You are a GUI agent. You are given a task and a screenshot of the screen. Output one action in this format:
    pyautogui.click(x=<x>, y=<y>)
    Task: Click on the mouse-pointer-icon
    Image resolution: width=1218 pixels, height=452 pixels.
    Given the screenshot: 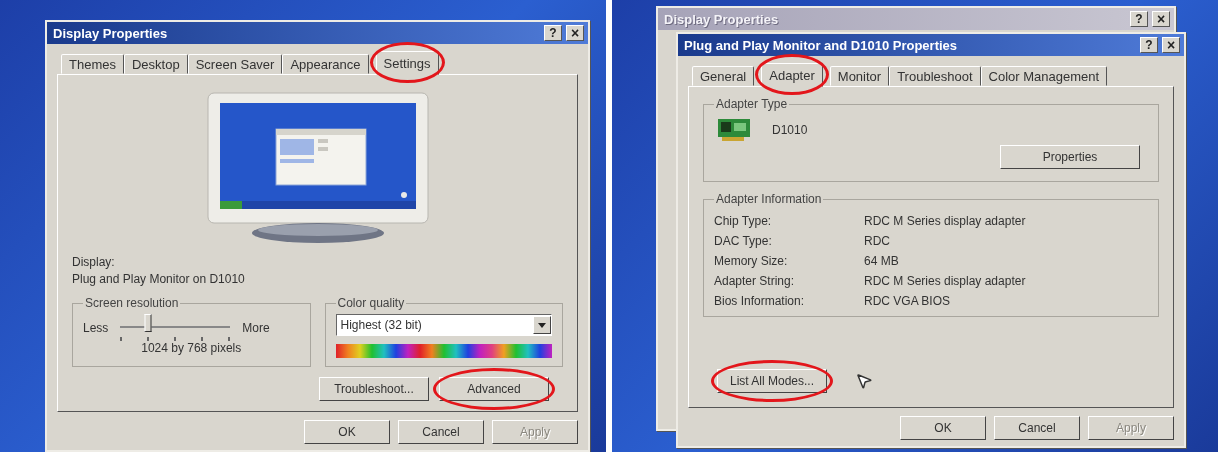 What is the action you would take?
    pyautogui.click(x=864, y=381)
    